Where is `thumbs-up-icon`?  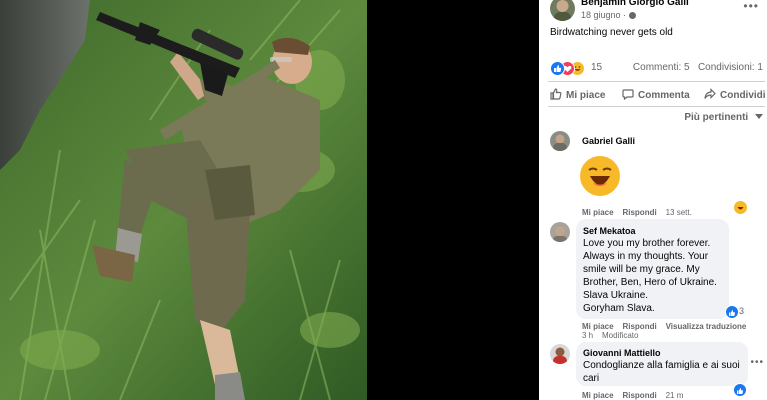
thumbs-up-icon is located at coordinates (556, 94).